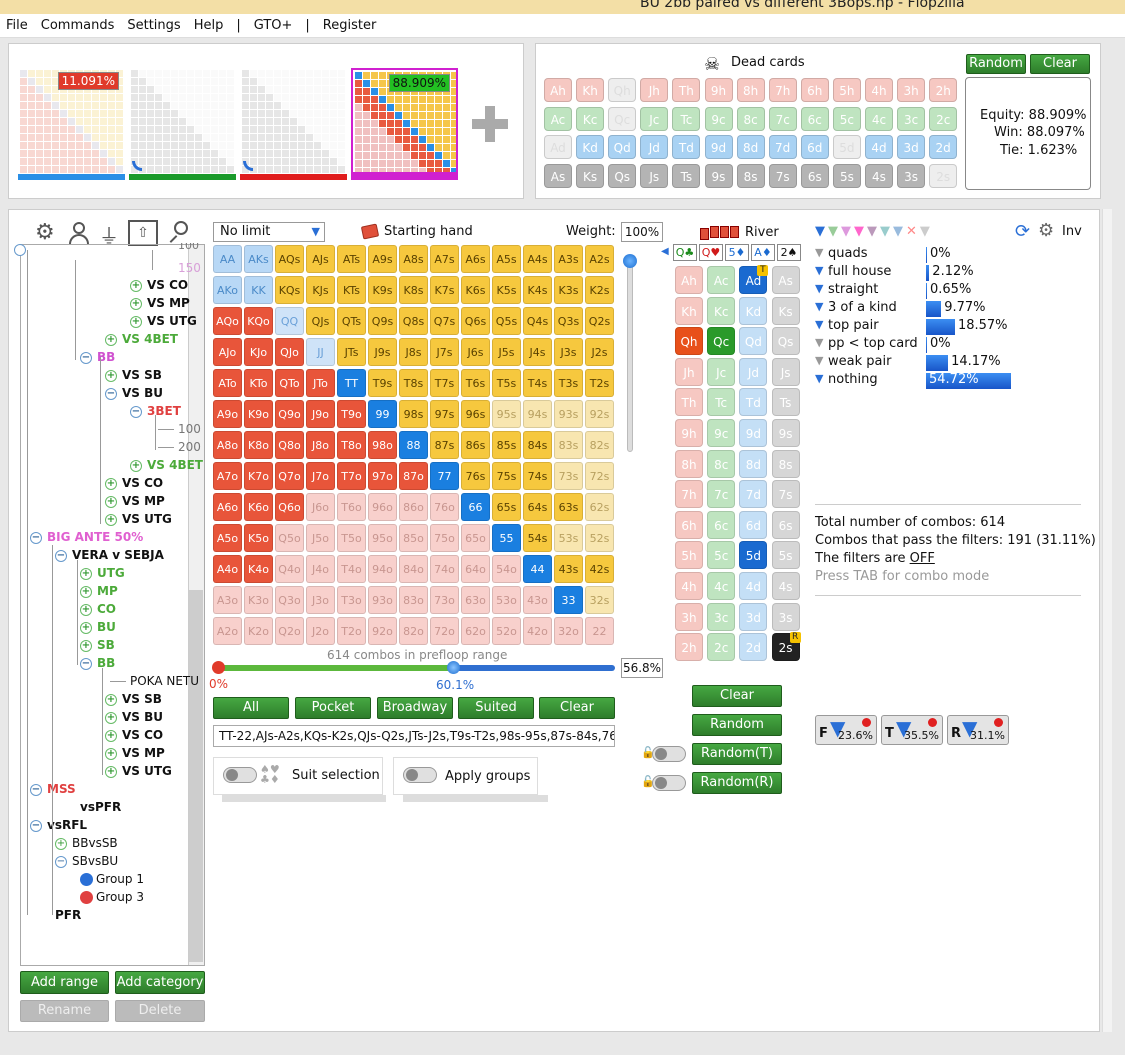 The height and width of the screenshot is (1055, 1125). Describe the element at coordinates (382, 600) in the screenshot. I see `hand-cell-93o: 93o` at that location.